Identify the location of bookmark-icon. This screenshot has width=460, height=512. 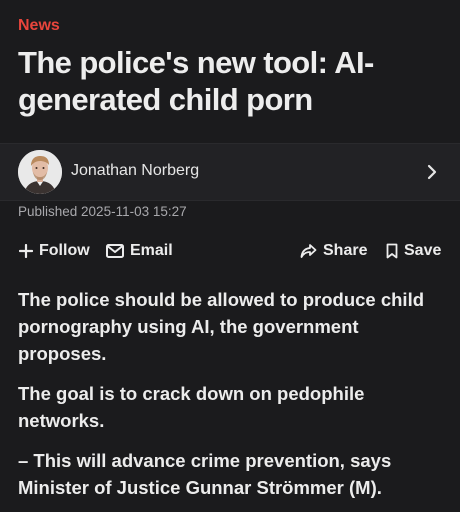
(392, 251).